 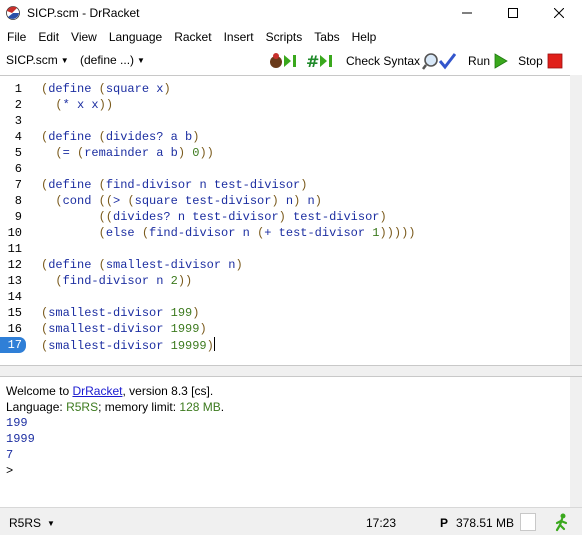 I want to click on code-line: 4 (define (divides? a b), so click(x=285, y=137).